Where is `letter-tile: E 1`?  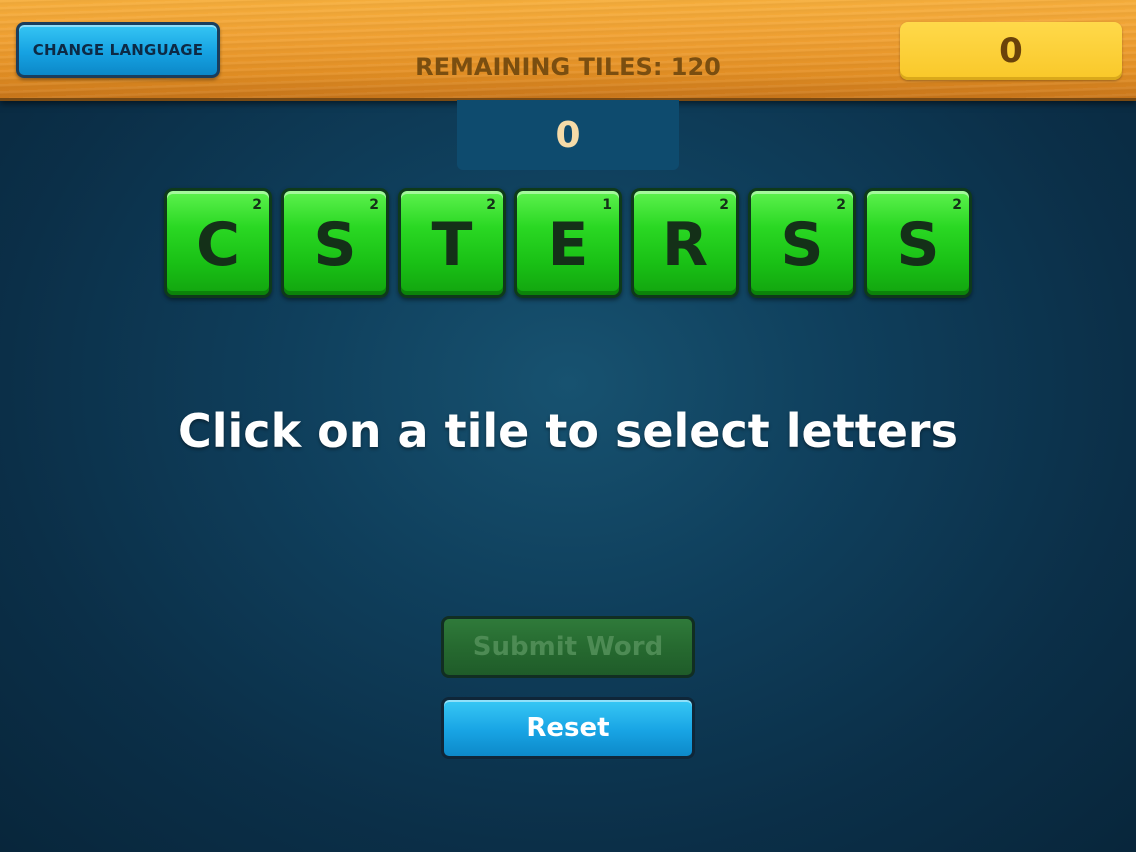 letter-tile: E 1 is located at coordinates (568, 243).